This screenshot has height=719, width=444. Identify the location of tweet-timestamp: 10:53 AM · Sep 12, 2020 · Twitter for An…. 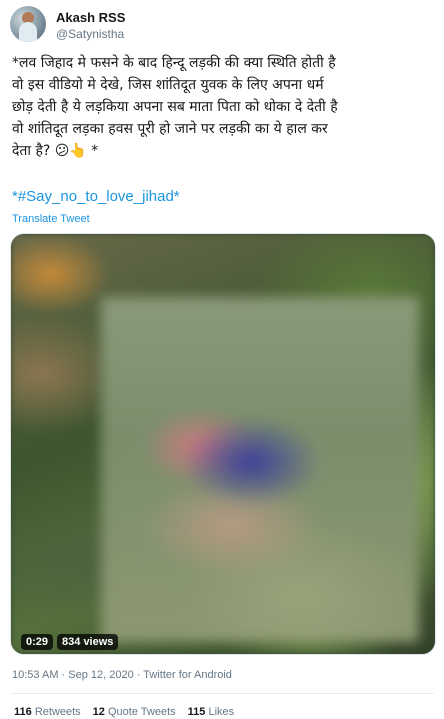
(122, 675).